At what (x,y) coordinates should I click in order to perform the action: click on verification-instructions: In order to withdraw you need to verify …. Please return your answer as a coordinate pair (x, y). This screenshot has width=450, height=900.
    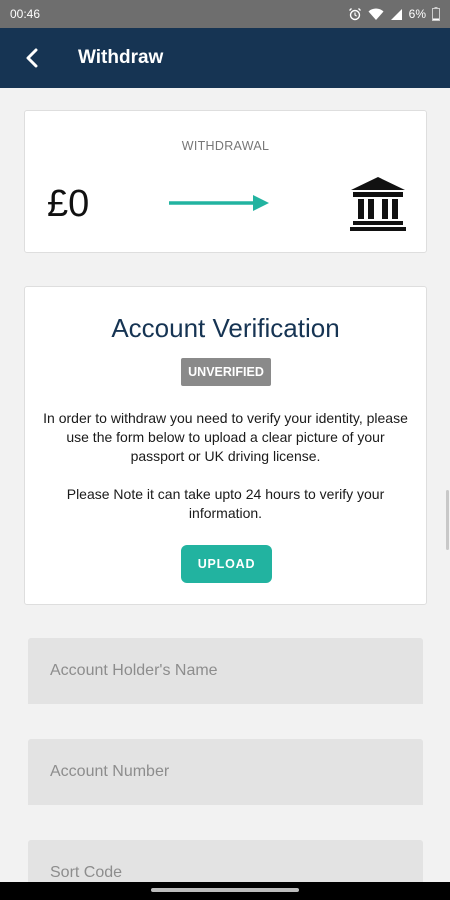
    Looking at the image, I should click on (225, 437).